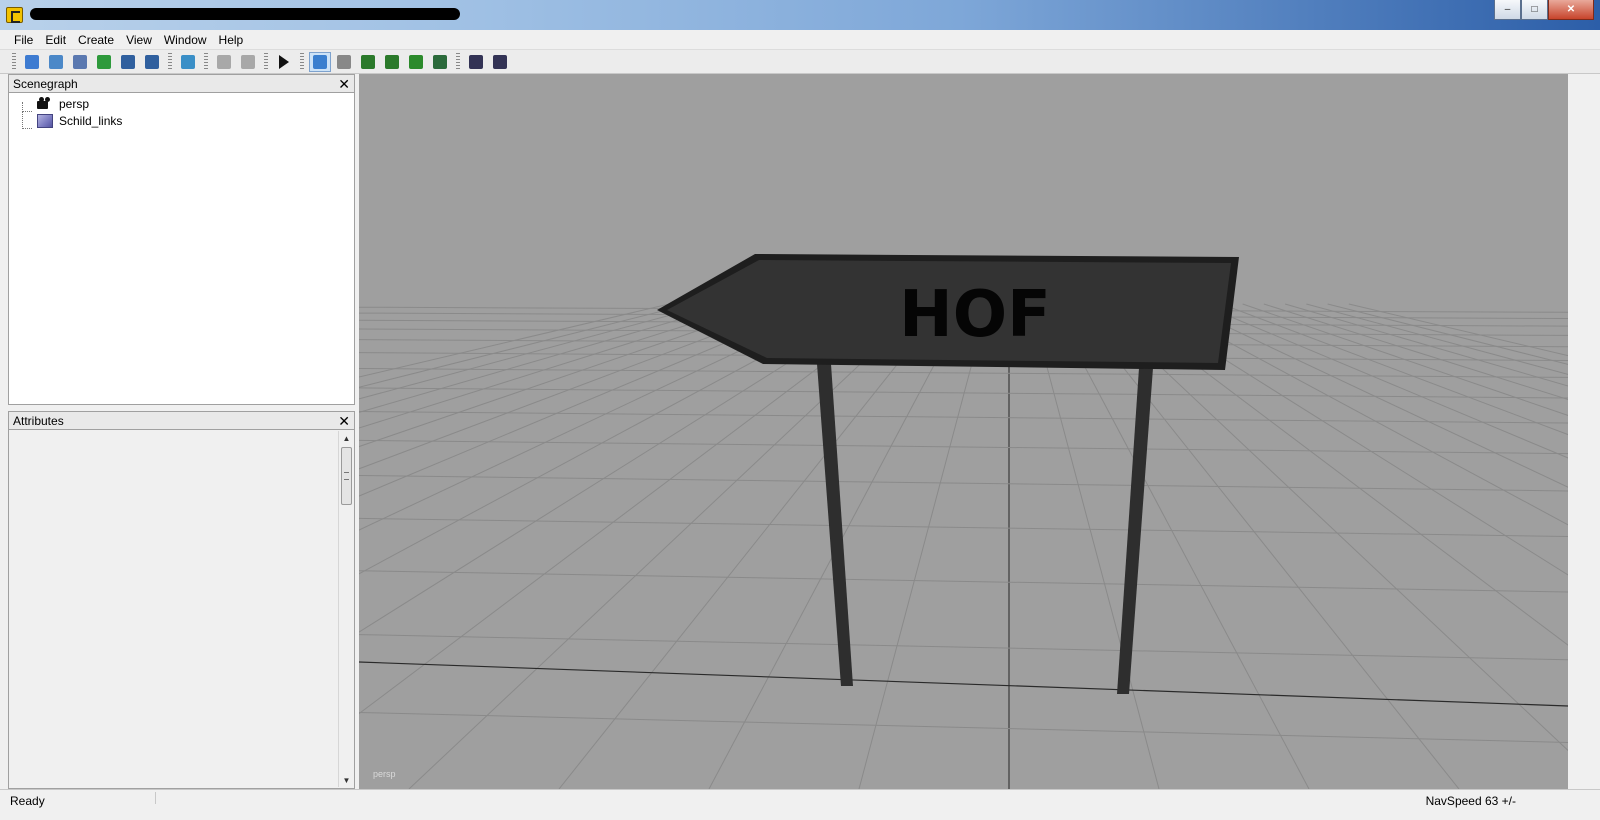 The height and width of the screenshot is (820, 1600). What do you see at coordinates (344, 84) in the screenshot?
I see `scenegraph-close-icon: ✕` at bounding box center [344, 84].